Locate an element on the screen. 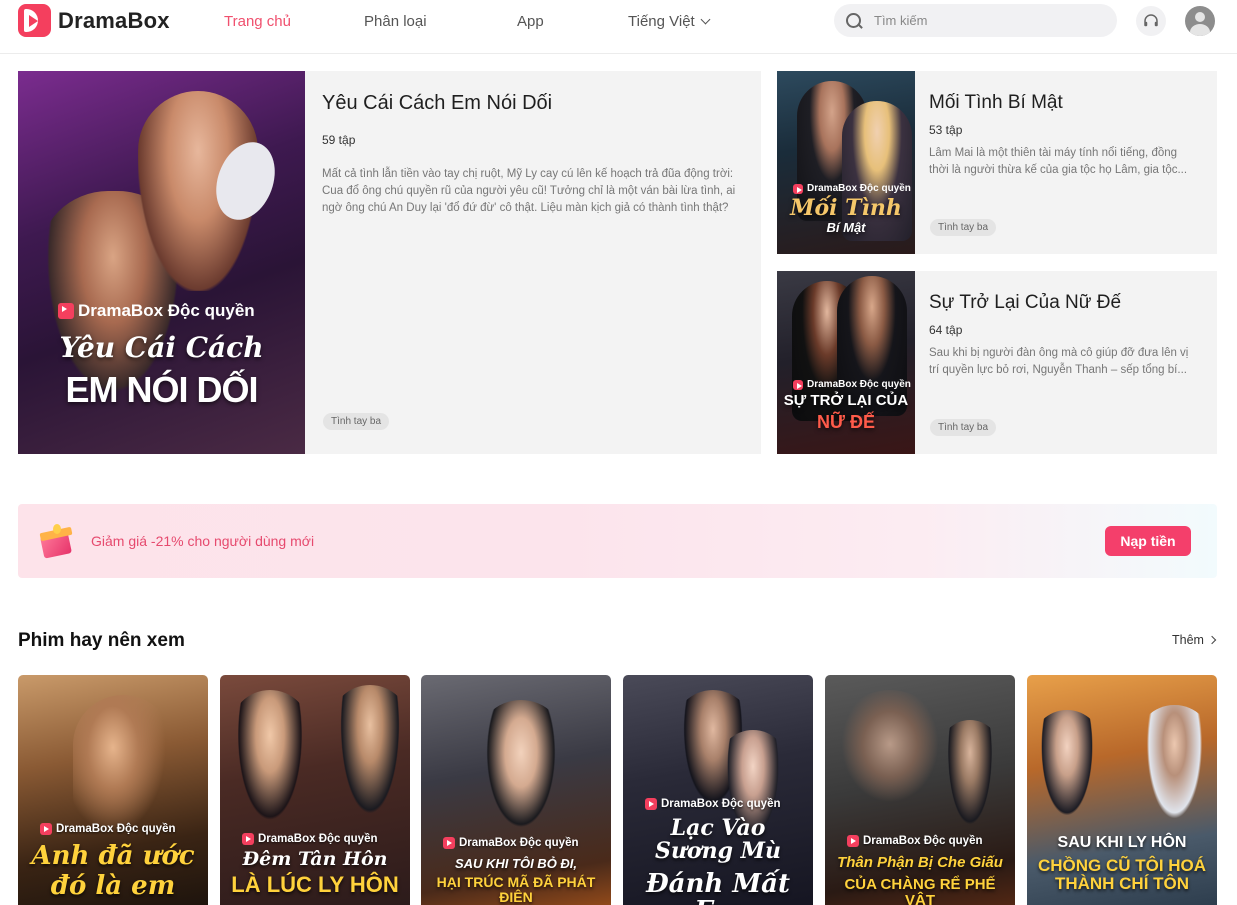 The height and width of the screenshot is (905, 1237). episode-count: 64 tập is located at coordinates (946, 330).